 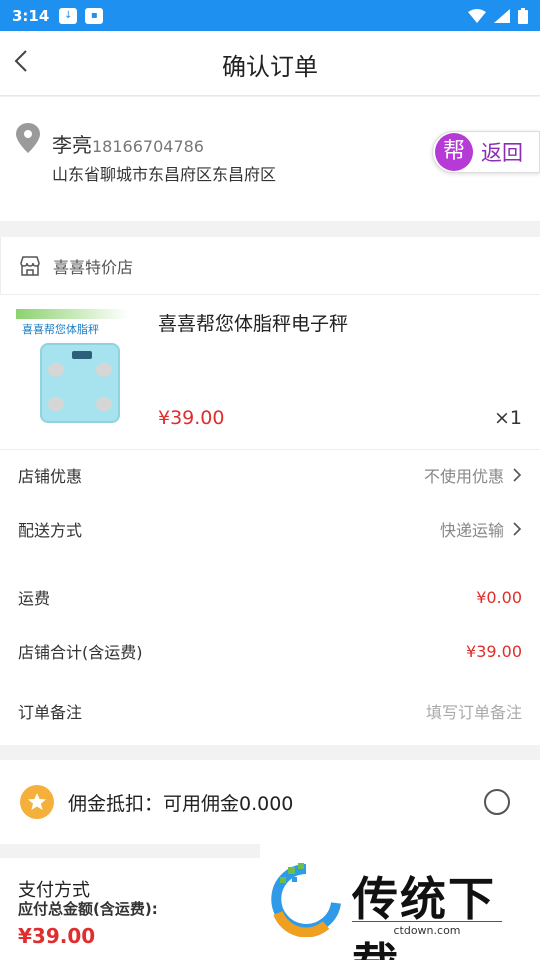 What do you see at coordinates (88, 909) in the screenshot?
I see `total-label: 应付总金额(含运费):` at bounding box center [88, 909].